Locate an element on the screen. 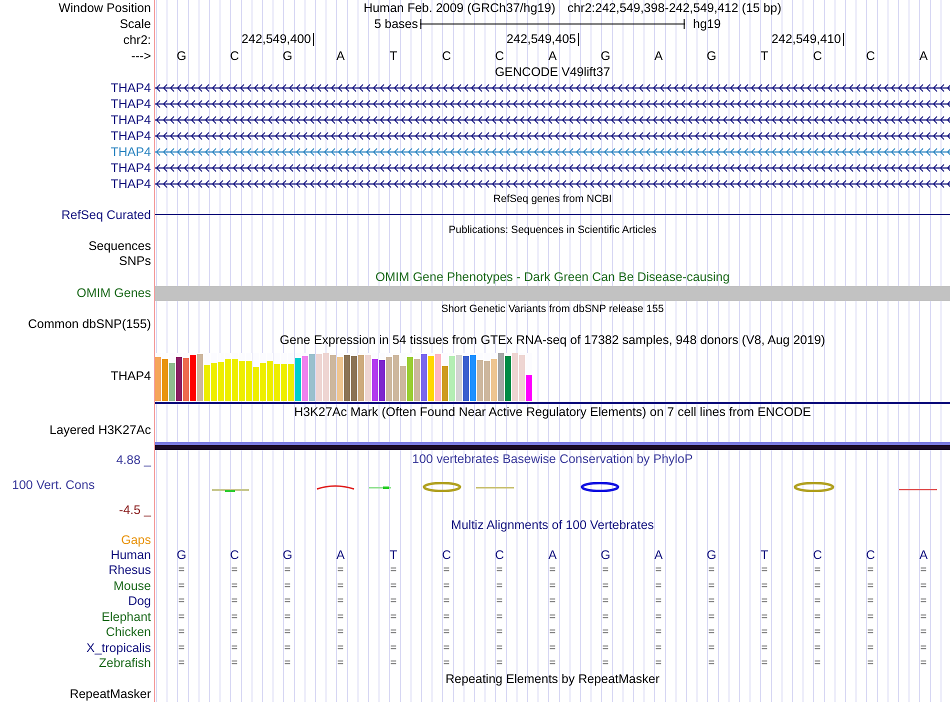 Image resolution: width=950 pixels, height=713 pixels. track-label: SNPs is located at coordinates (135, 261).